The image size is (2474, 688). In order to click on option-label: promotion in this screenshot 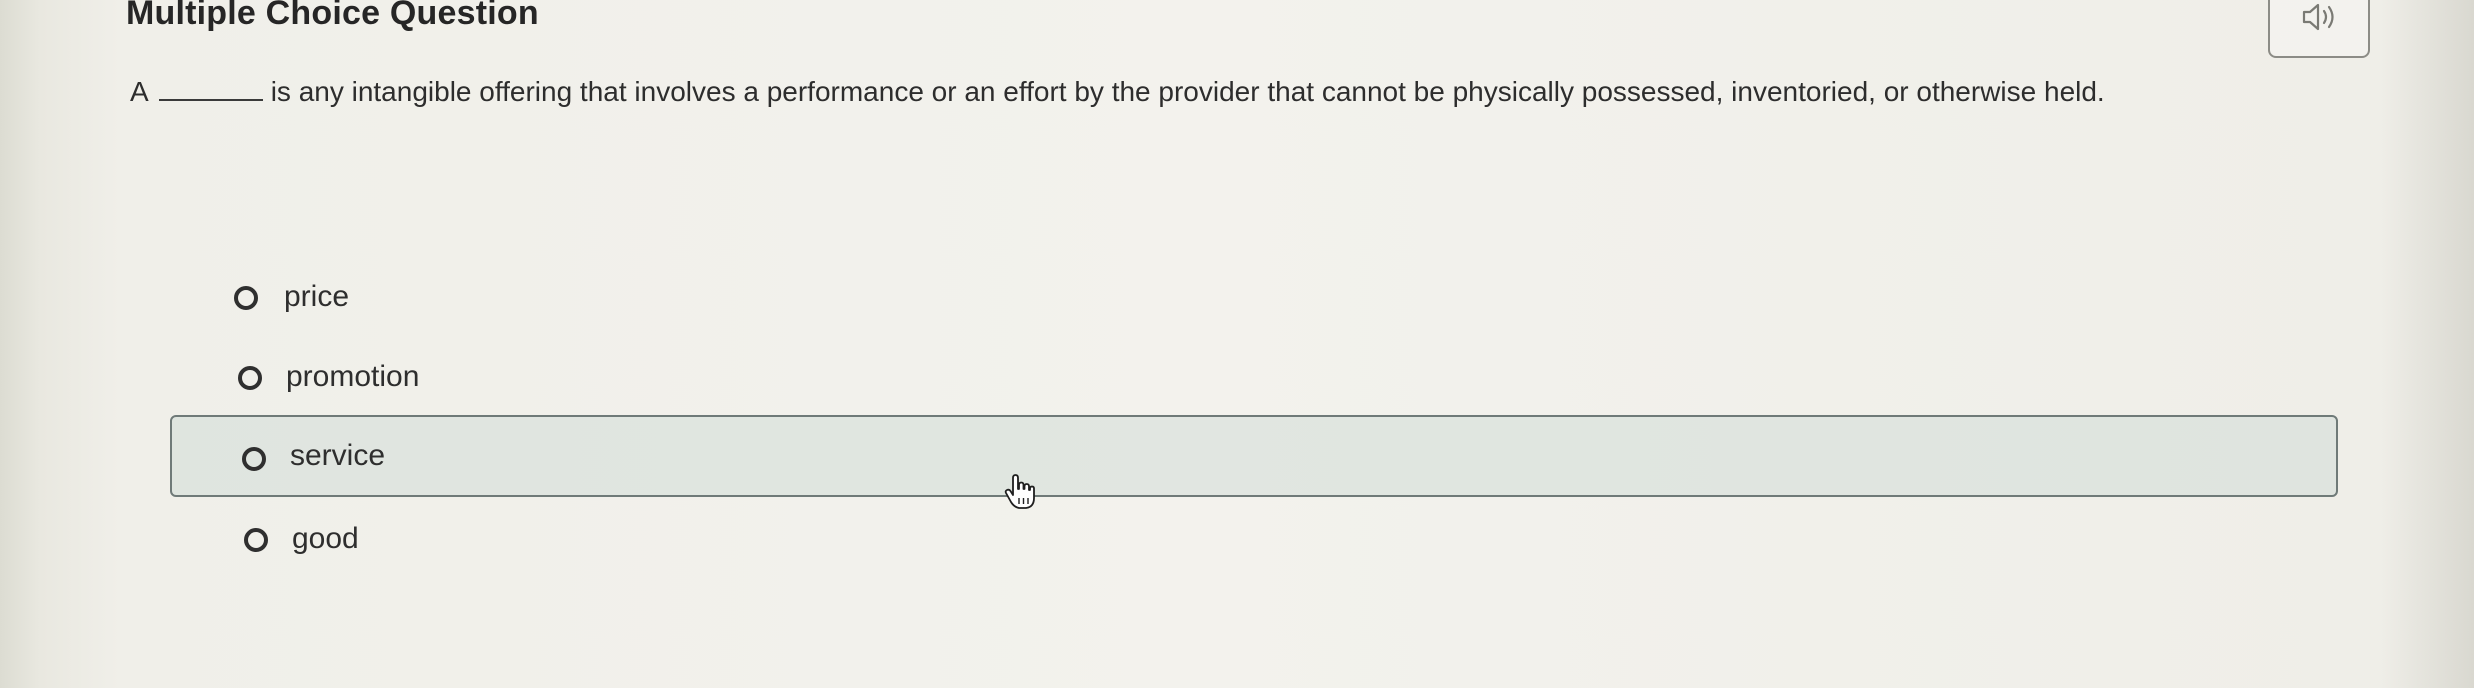, I will do `click(353, 376)`.